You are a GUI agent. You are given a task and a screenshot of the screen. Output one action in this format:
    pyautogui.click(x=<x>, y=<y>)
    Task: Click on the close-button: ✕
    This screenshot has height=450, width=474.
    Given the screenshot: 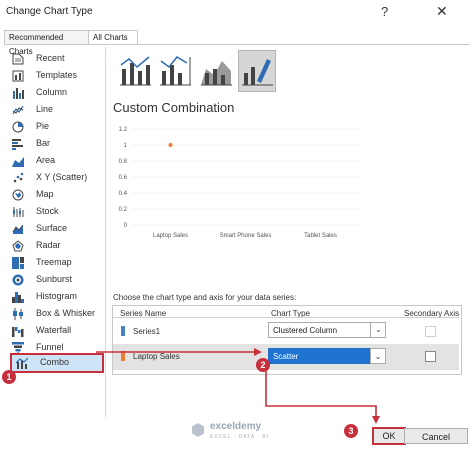 What is the action you would take?
    pyautogui.click(x=442, y=11)
    